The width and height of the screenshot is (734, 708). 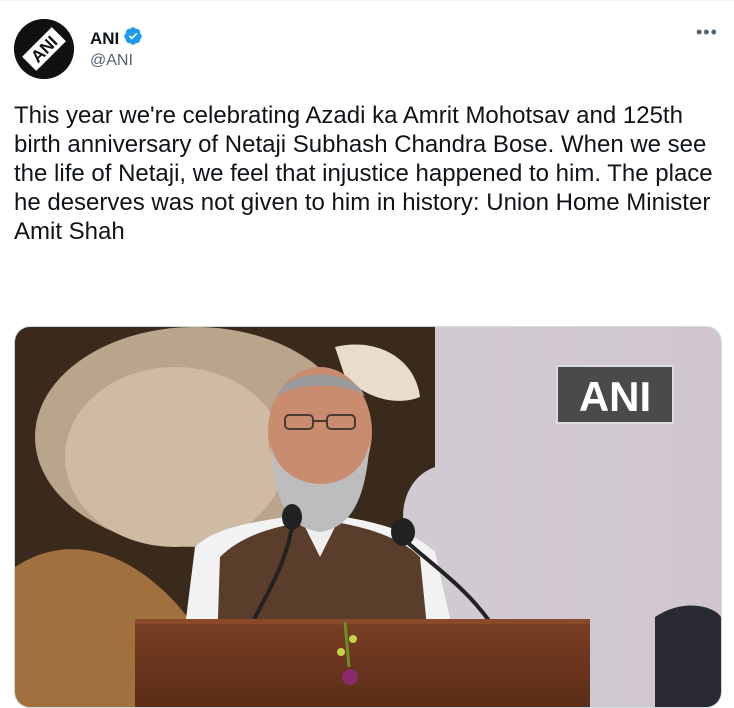 I want to click on author-handle: @ANI, so click(x=111, y=61).